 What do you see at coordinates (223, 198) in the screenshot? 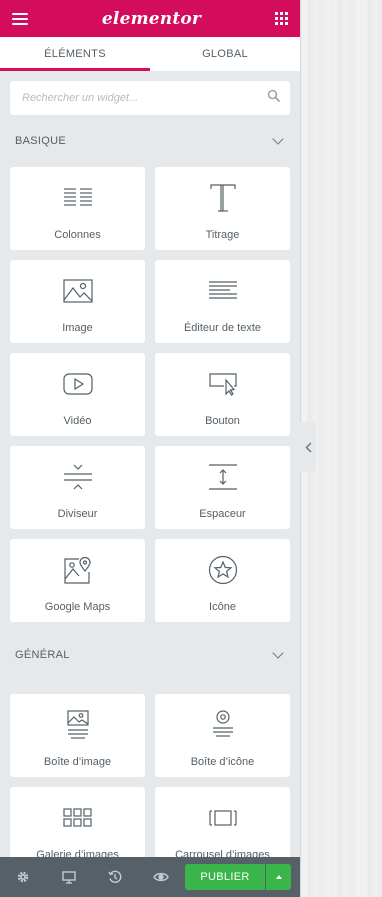
I see `heading-icon` at bounding box center [223, 198].